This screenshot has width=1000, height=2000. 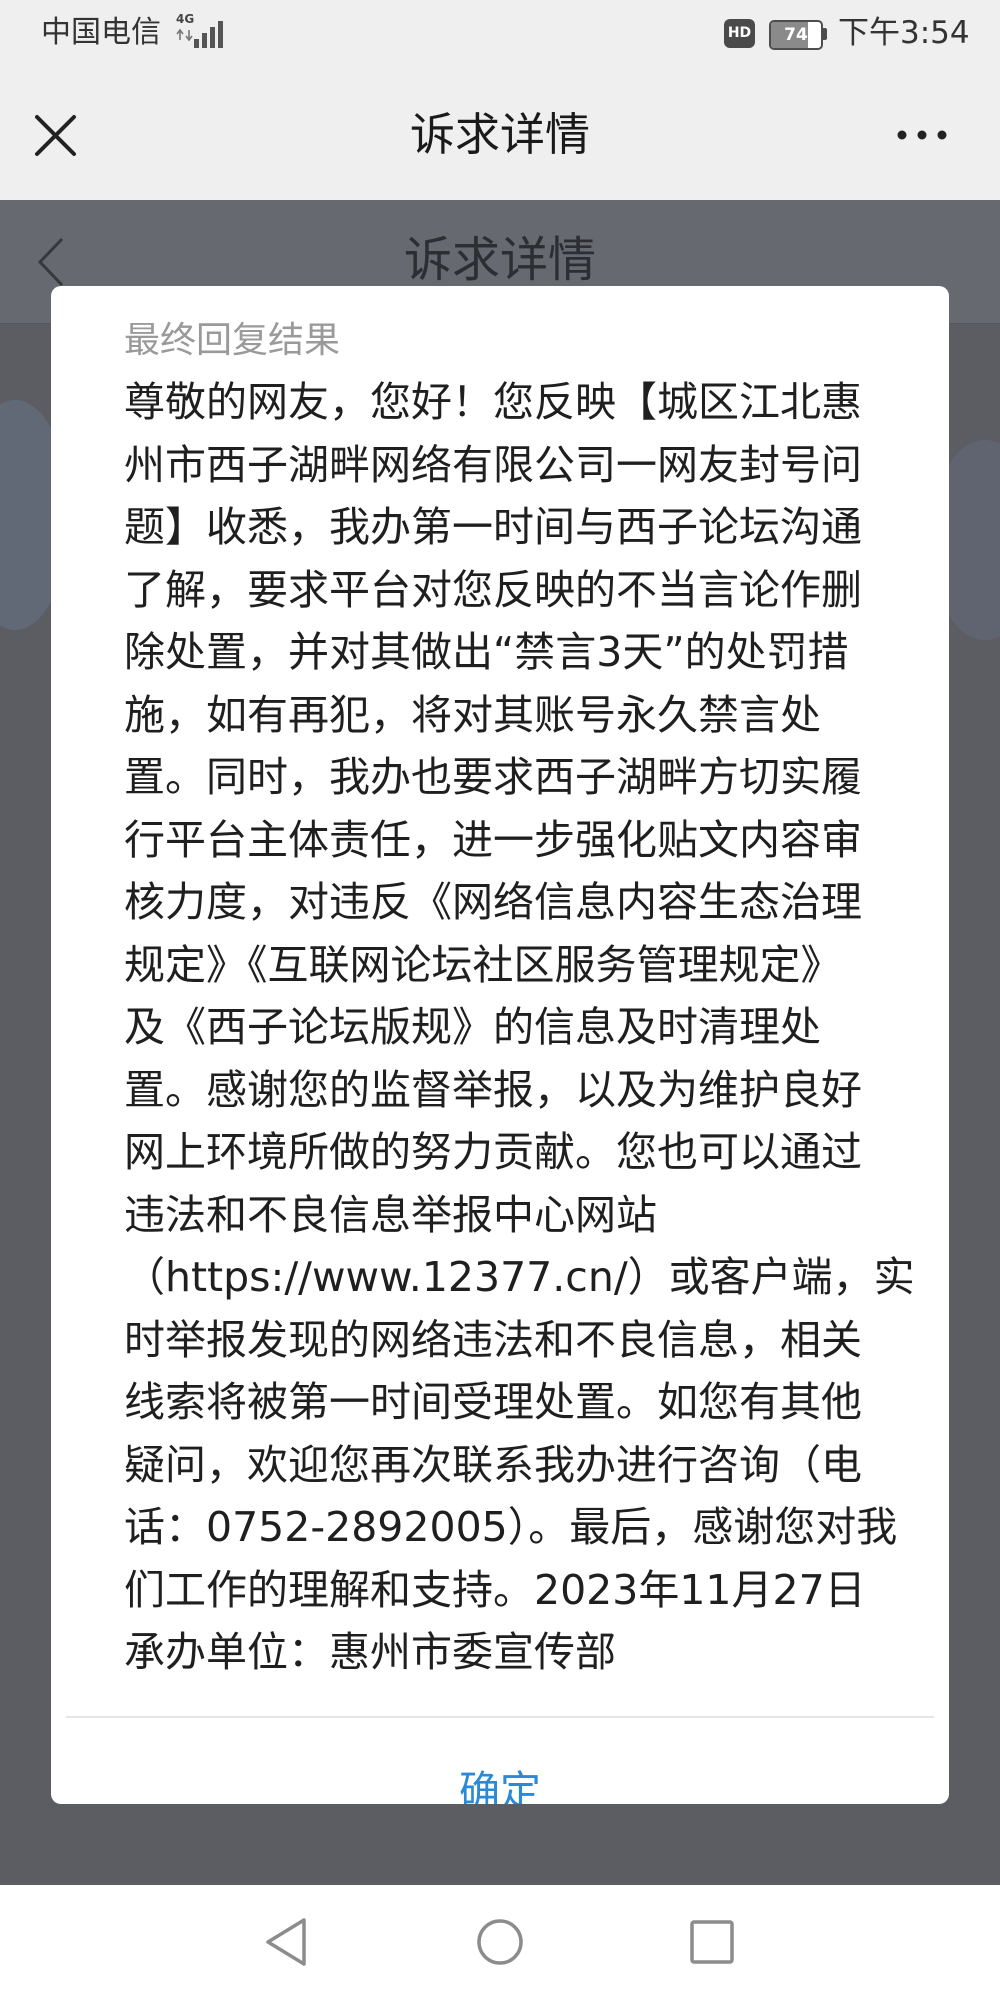 What do you see at coordinates (493, 1089) in the screenshot?
I see `dialog-body-line: 置。感谢您的监督举报，以及为维护良好` at bounding box center [493, 1089].